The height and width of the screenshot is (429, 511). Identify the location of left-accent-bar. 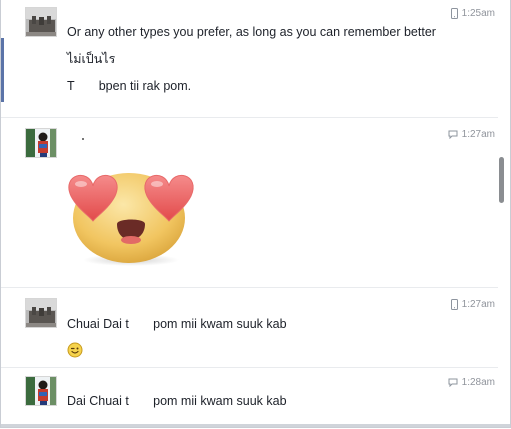
(2, 70).